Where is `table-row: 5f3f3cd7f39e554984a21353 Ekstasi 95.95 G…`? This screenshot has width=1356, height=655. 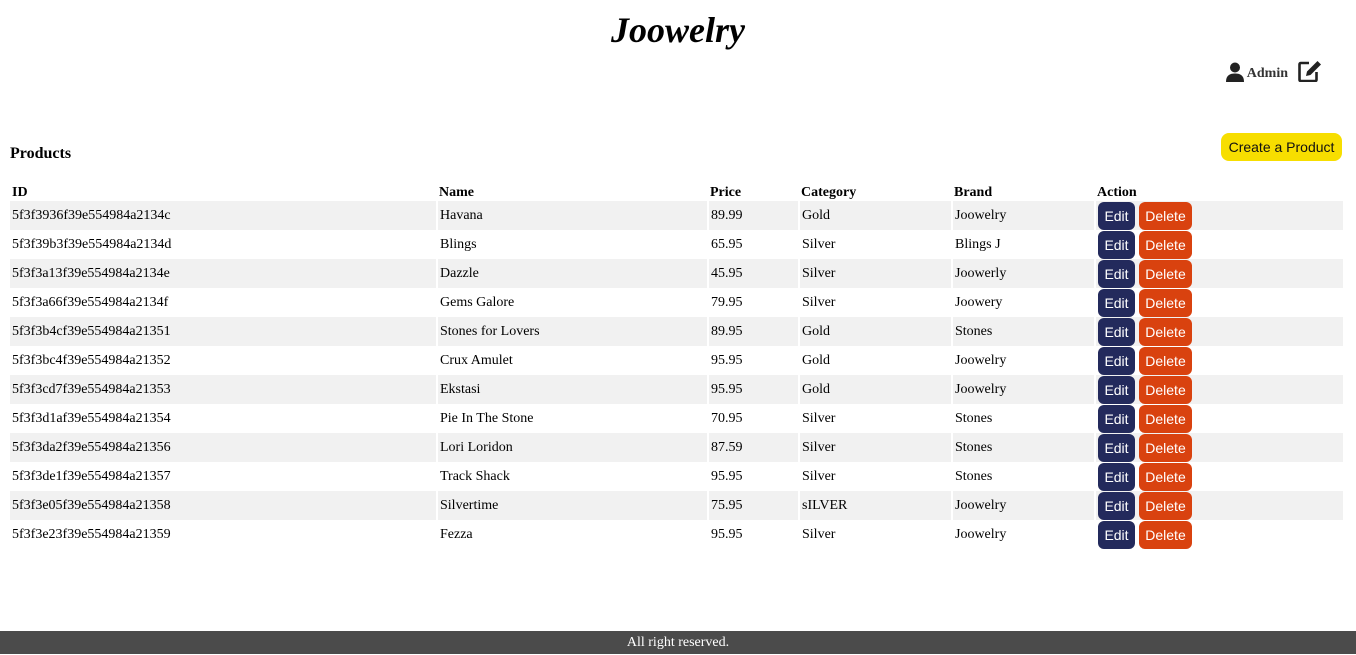
table-row: 5f3f3cd7f39e554984a21353 Ekstasi 95.95 G… is located at coordinates (677, 389).